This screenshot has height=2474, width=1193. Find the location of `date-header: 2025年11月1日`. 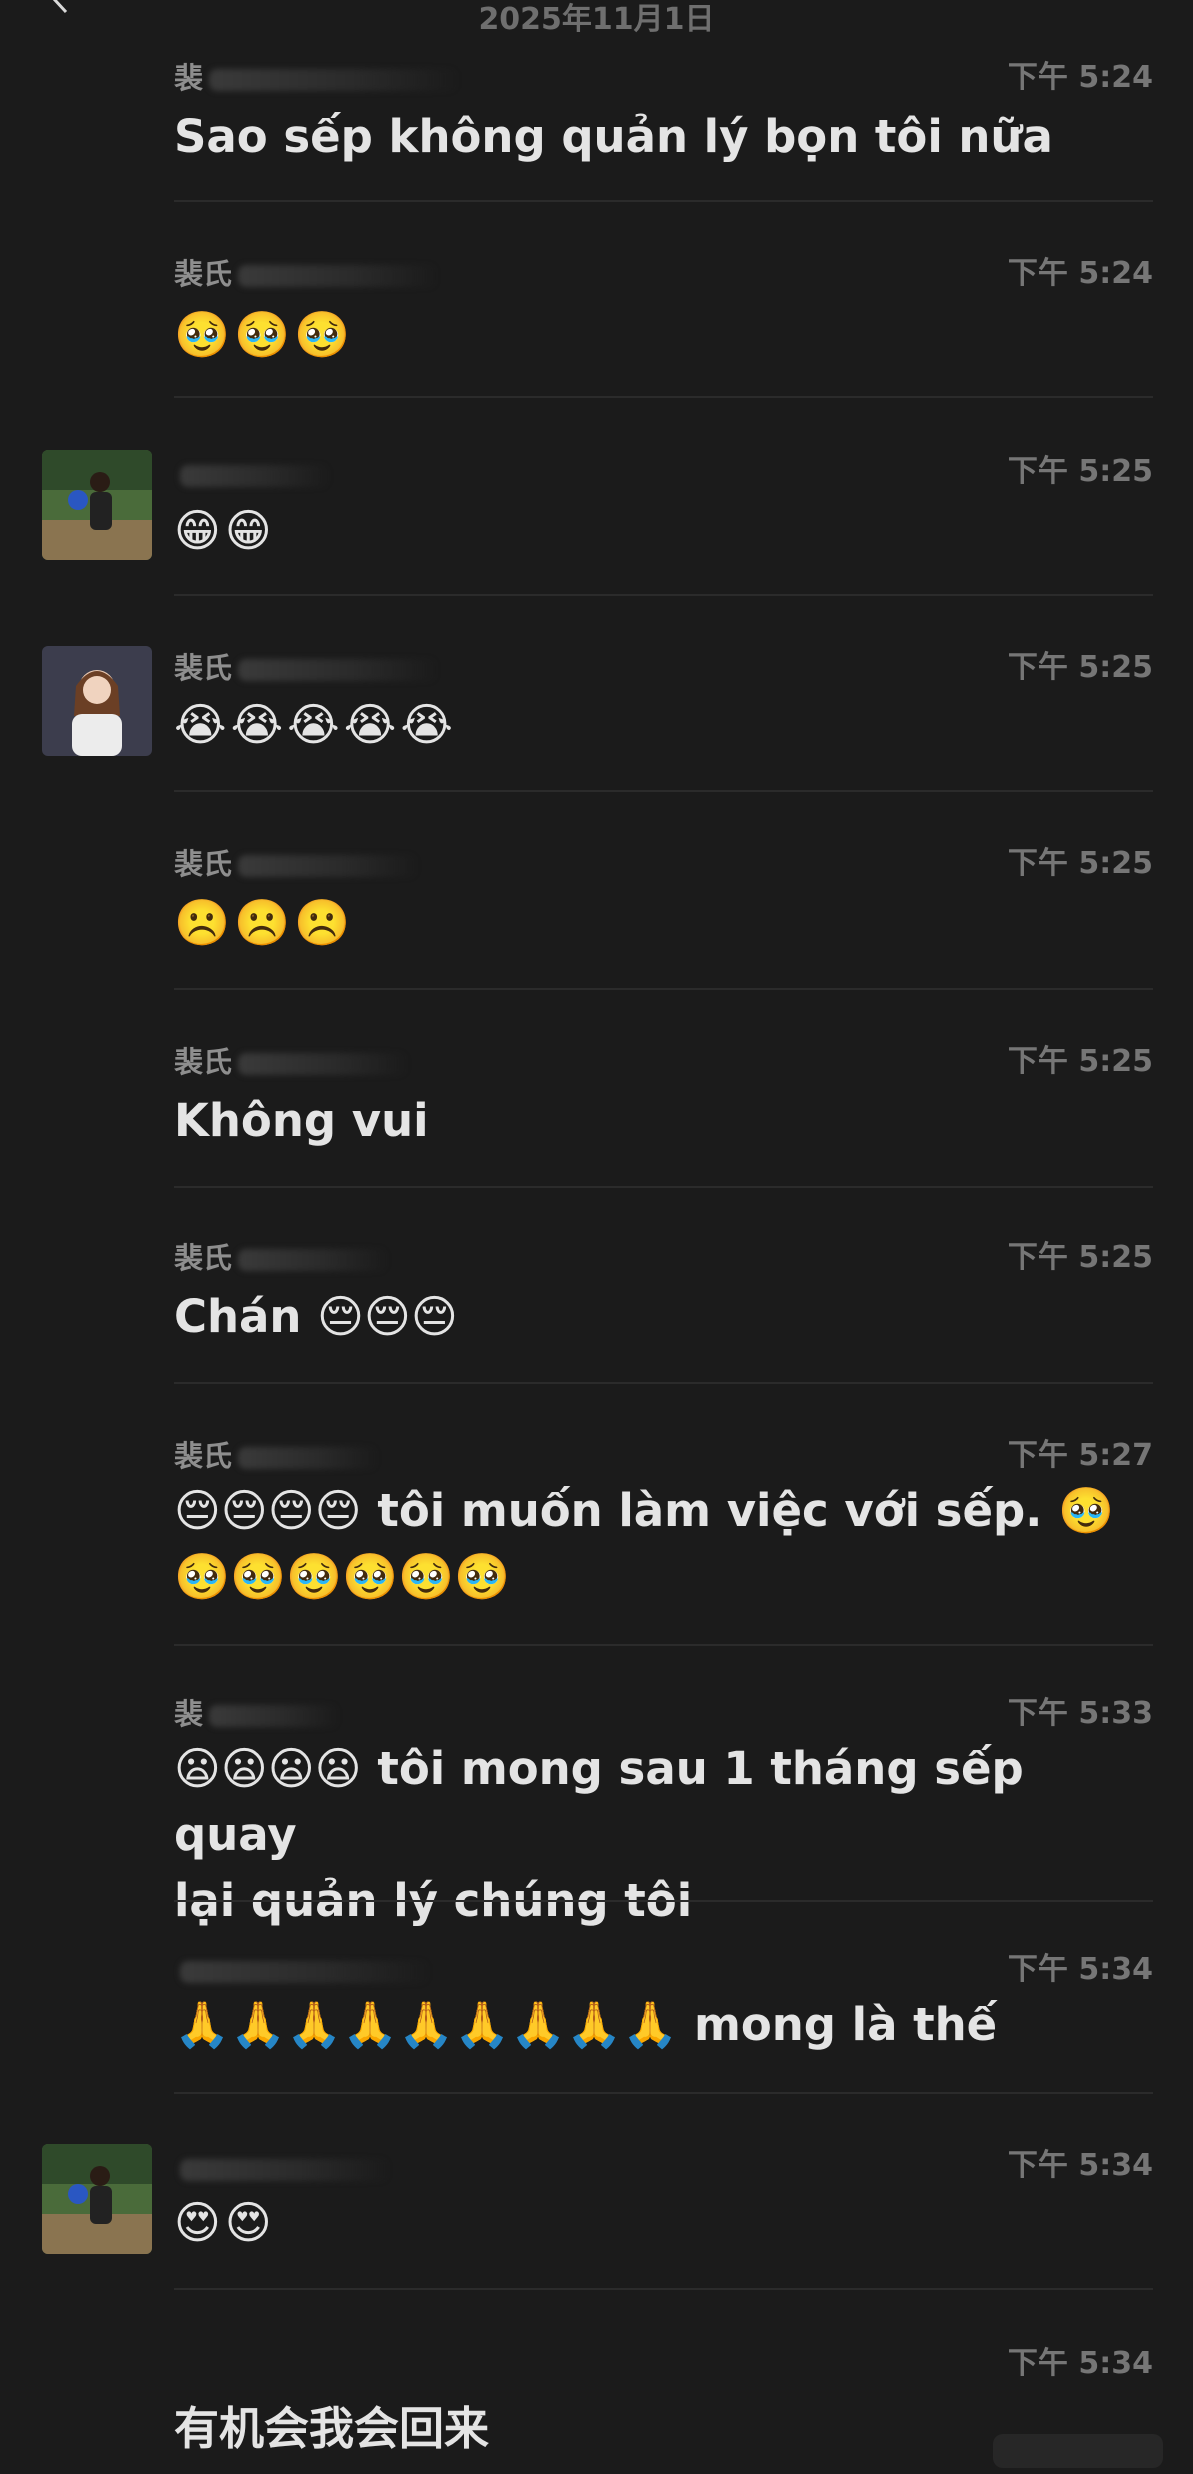

date-header: 2025年11月1日 is located at coordinates (596, 22).